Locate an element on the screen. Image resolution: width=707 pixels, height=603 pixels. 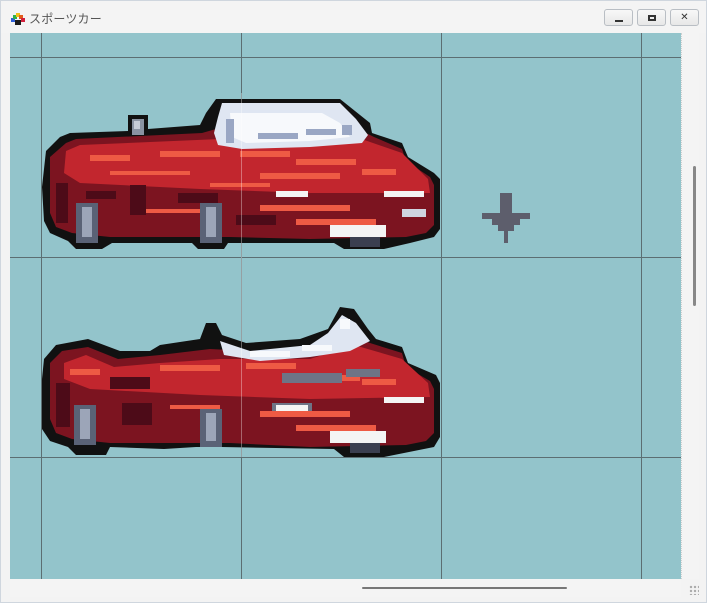
close-button: ✕ is located at coordinates (684, 17).